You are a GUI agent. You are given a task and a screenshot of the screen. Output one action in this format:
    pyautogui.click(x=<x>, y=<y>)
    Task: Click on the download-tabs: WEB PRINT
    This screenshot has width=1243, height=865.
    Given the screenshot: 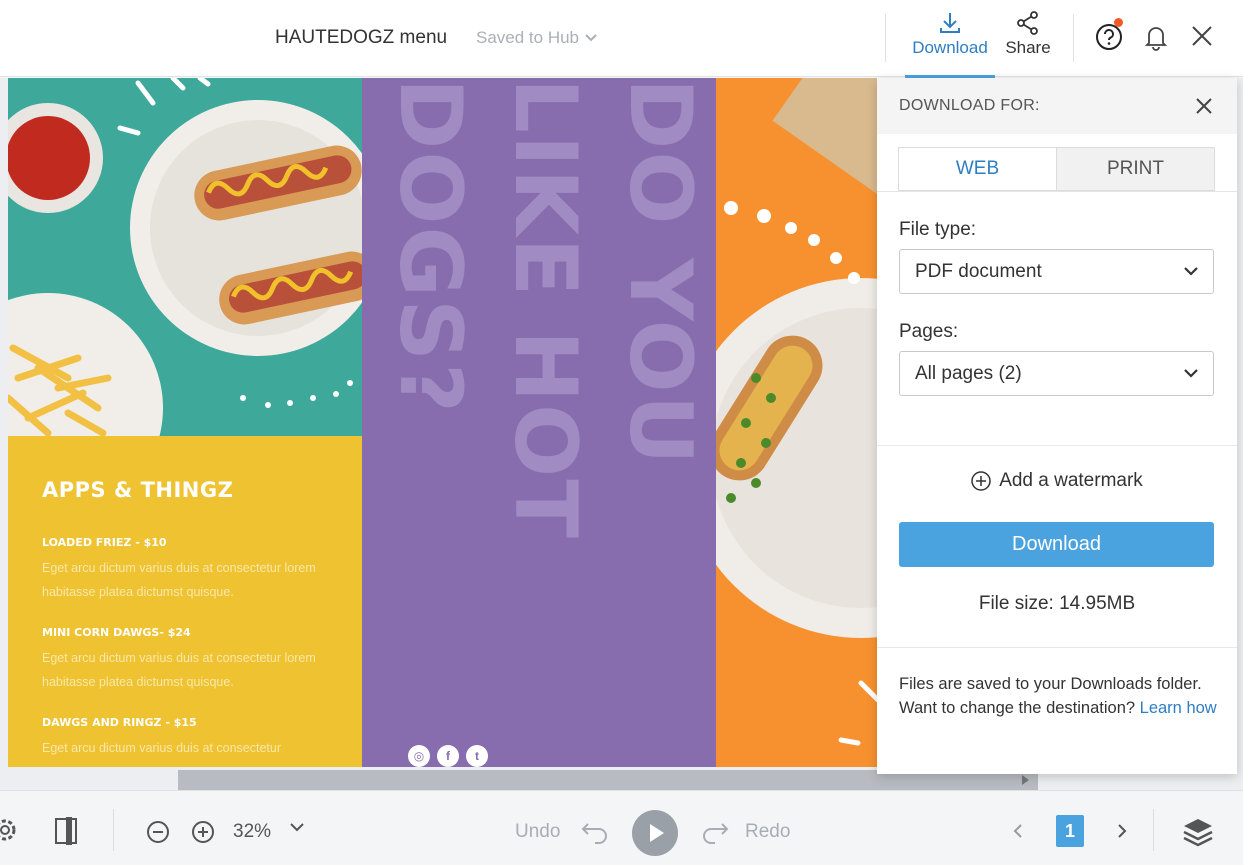 What is the action you would take?
    pyautogui.click(x=1056, y=169)
    